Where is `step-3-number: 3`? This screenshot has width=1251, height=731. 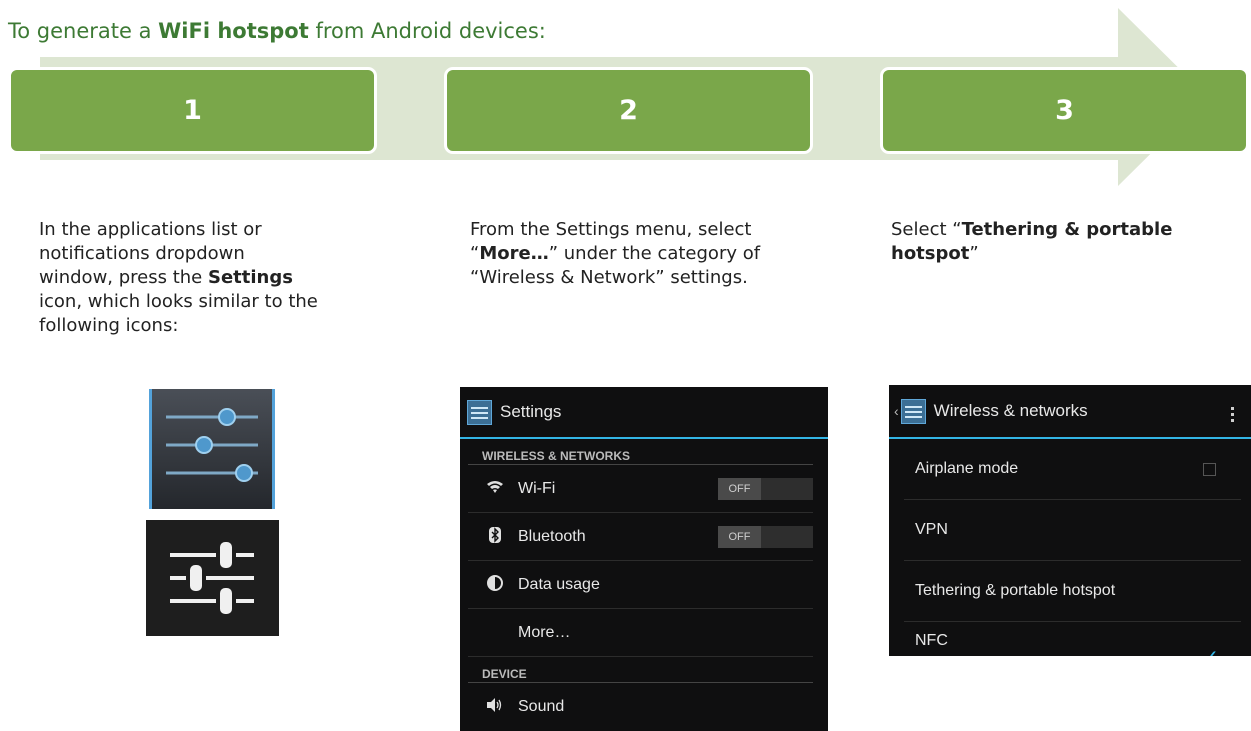 step-3-number: 3 is located at coordinates (1064, 110).